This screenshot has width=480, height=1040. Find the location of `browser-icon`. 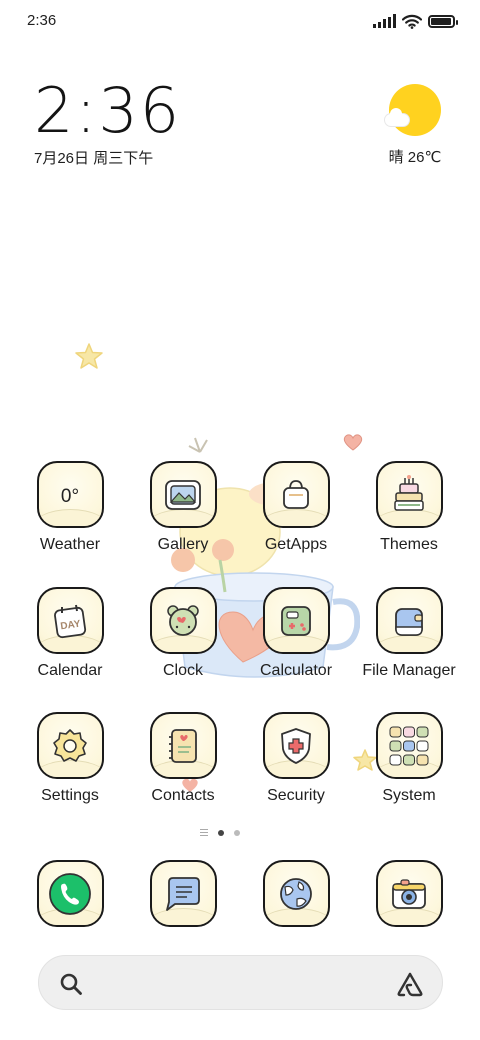

browser-icon is located at coordinates (296, 893).